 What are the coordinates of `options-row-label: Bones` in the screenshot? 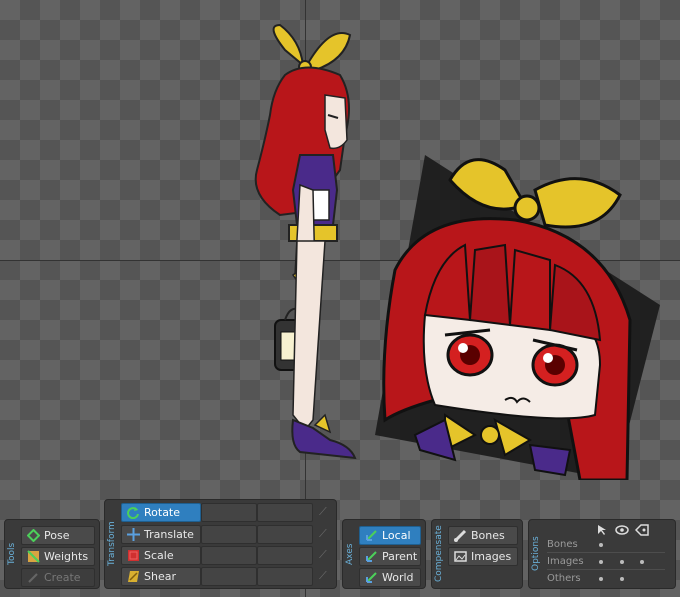 It's located at (562, 544).